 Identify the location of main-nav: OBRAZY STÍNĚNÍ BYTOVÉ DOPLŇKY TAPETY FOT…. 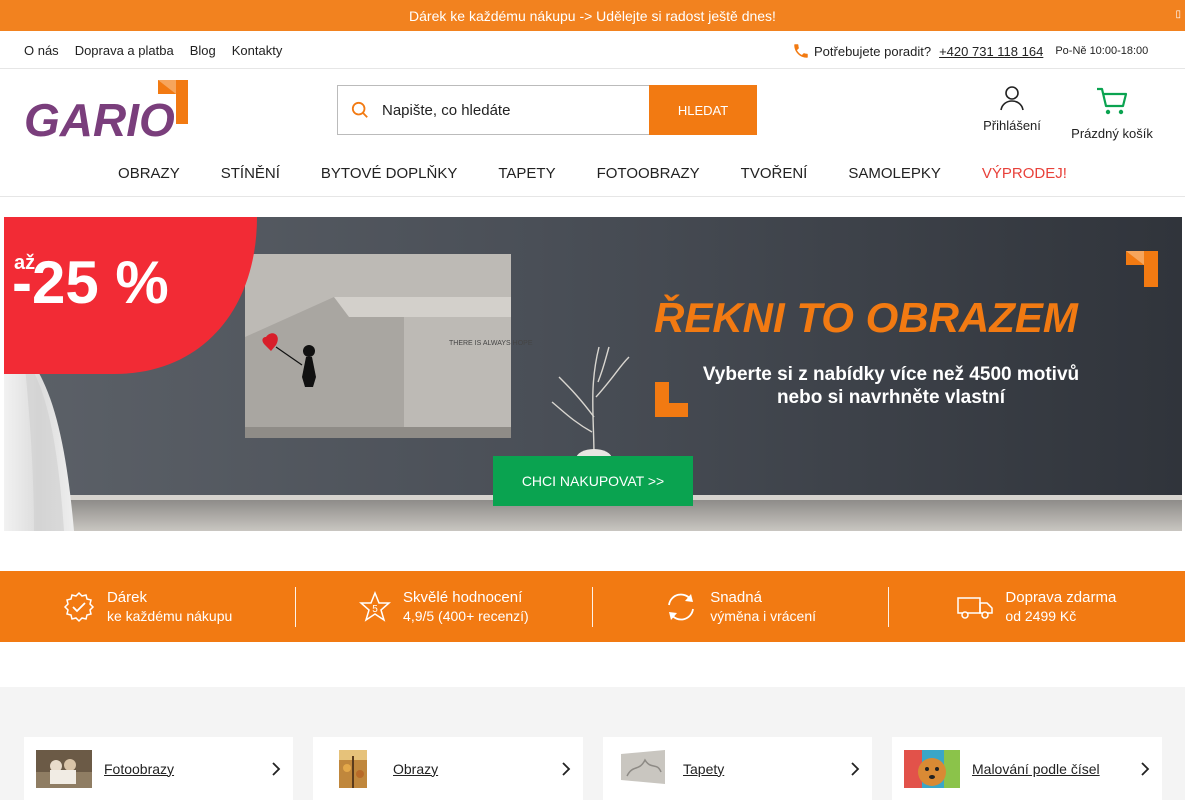
(592, 174).